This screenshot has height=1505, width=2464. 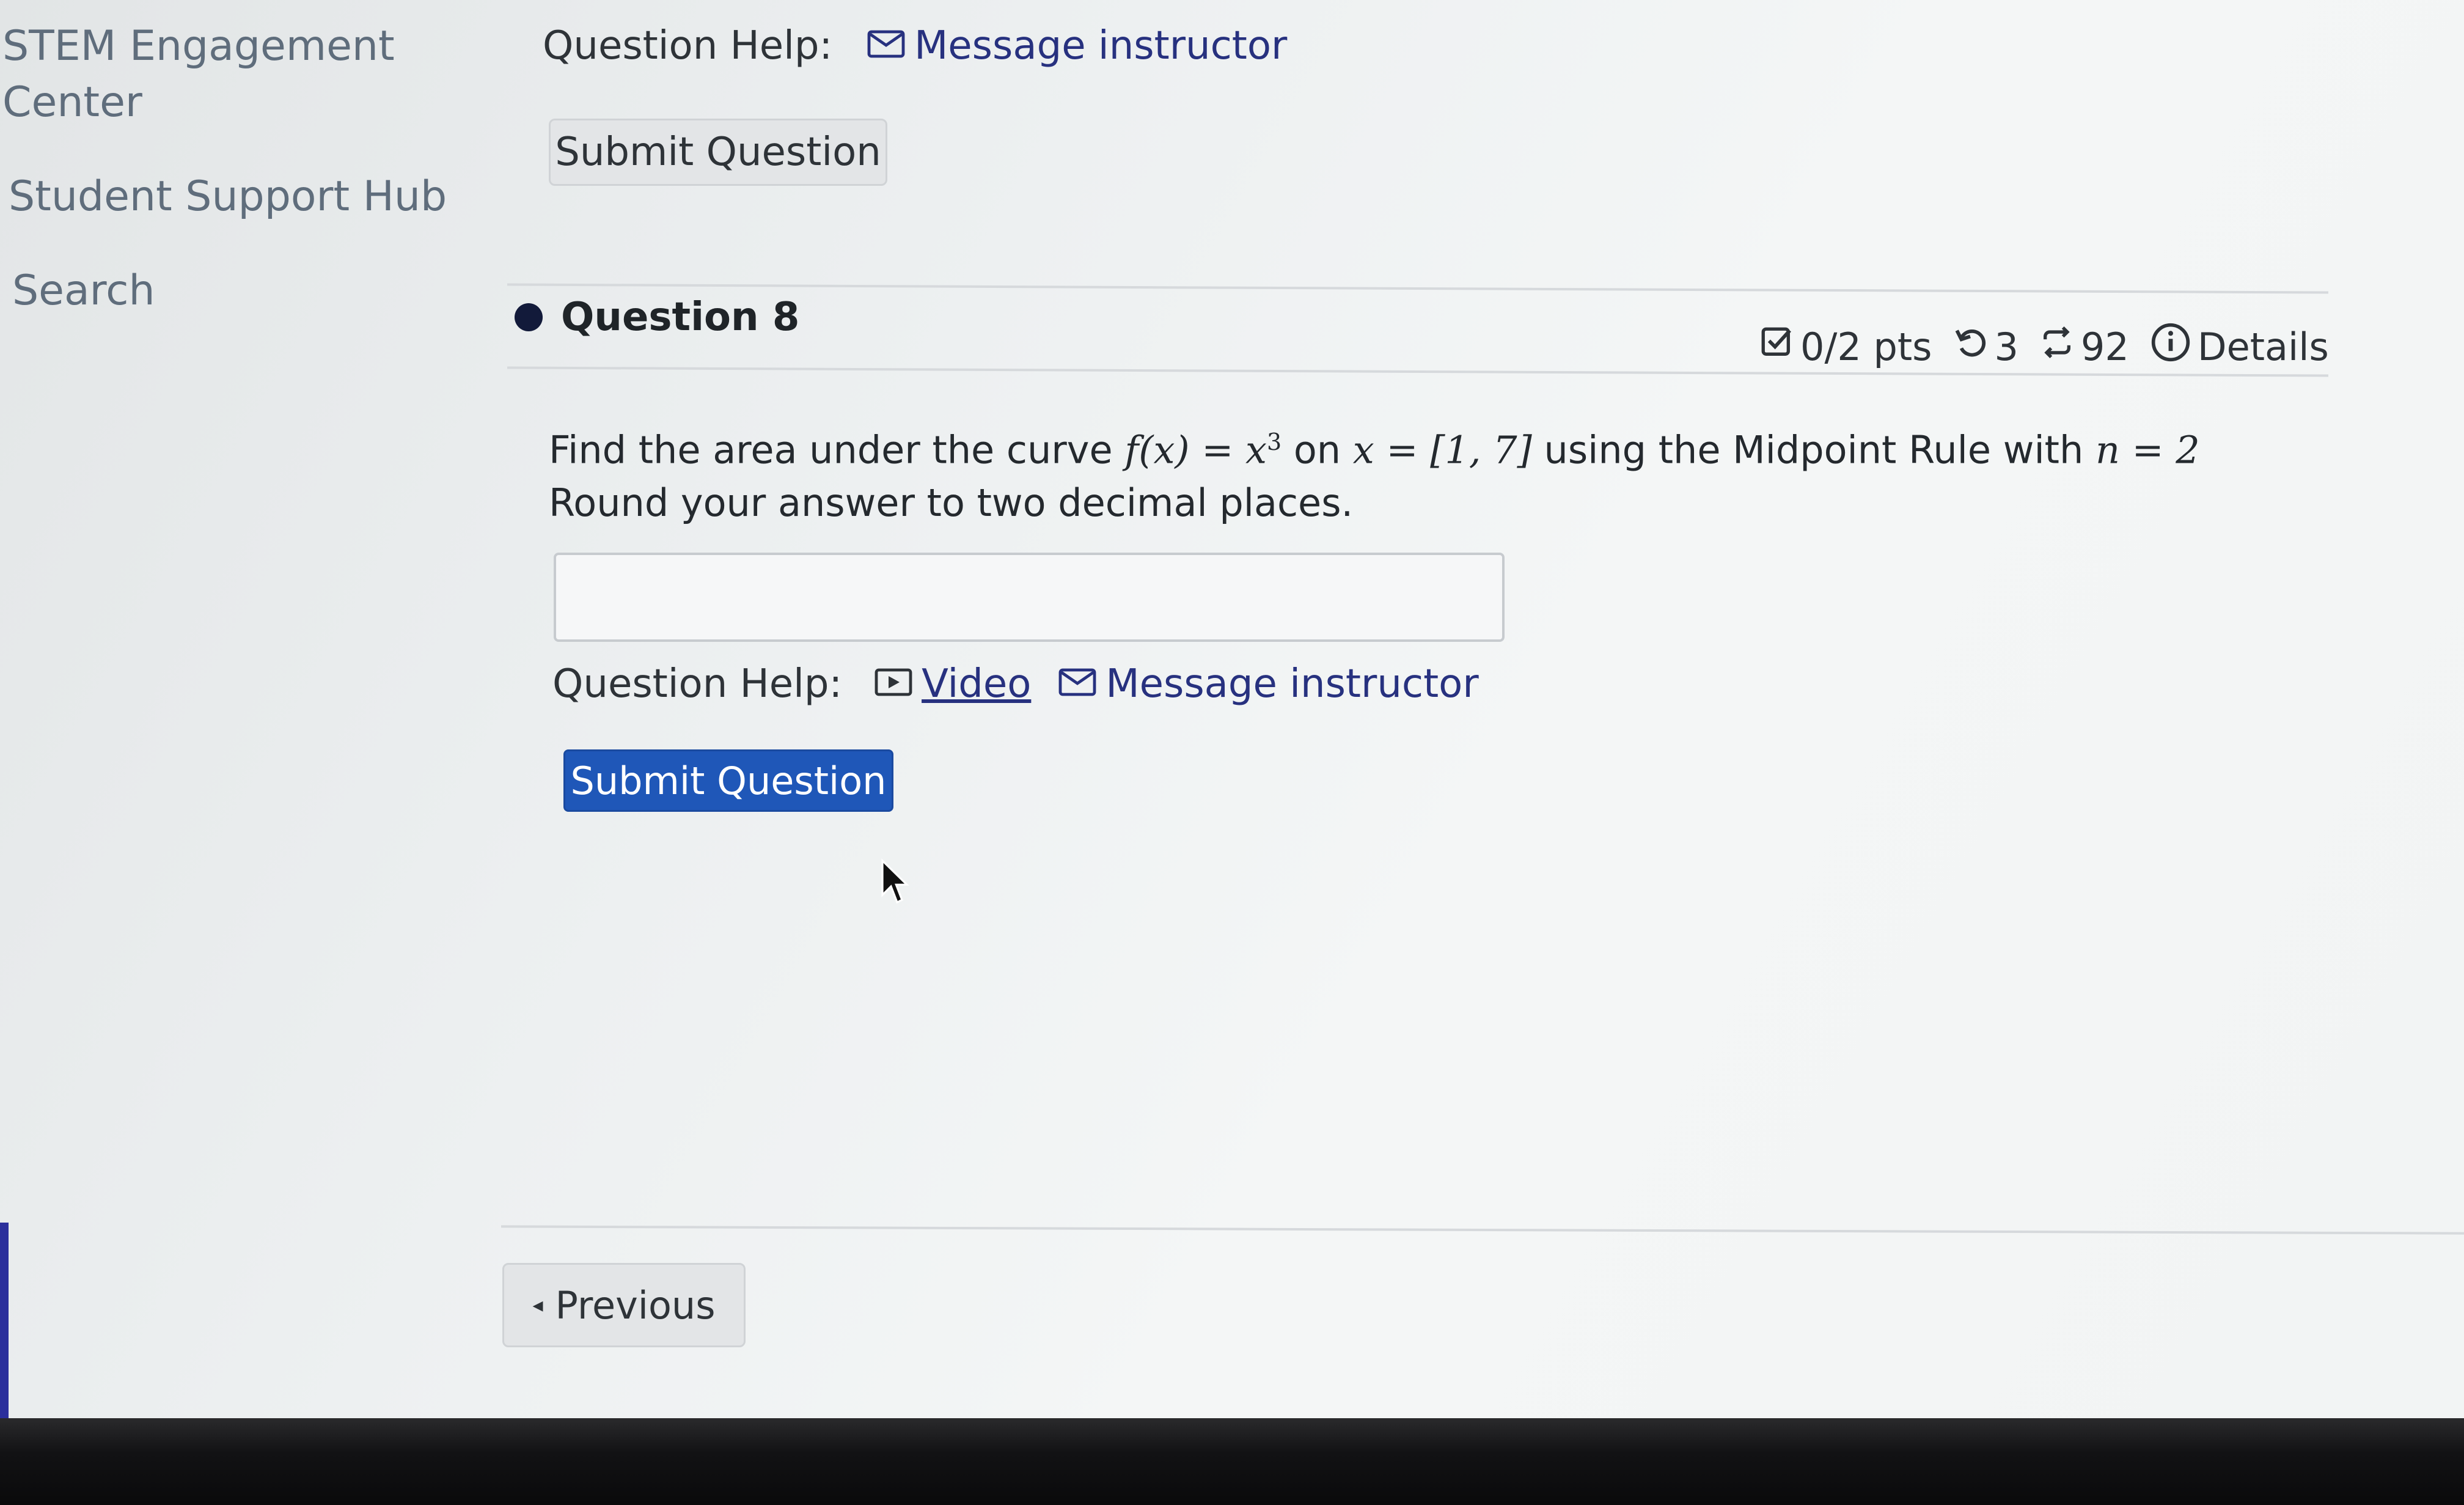 I want to click on video-icon, so click(x=894, y=684).